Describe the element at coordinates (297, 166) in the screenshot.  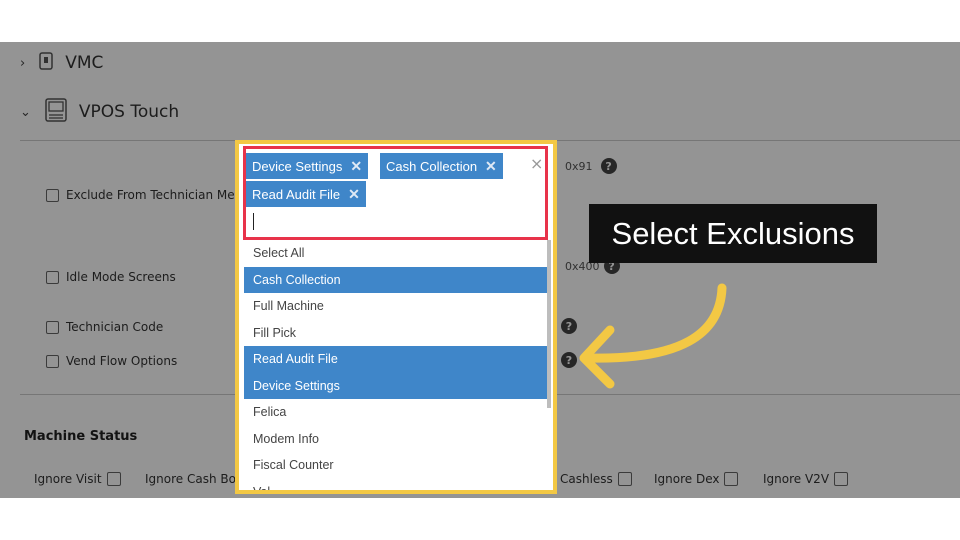
I see `tag-label: Device Settings` at that location.